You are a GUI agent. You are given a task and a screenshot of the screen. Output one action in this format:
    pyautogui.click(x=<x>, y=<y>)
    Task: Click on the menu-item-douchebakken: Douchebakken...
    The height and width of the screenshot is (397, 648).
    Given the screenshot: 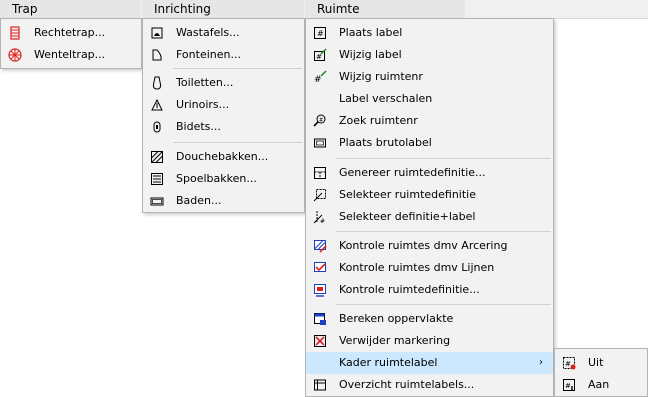 What is the action you would take?
    pyautogui.click(x=223, y=157)
    